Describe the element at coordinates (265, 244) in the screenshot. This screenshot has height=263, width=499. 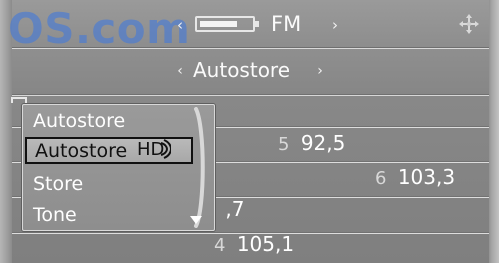
I see `station-frequency: 105,1` at that location.